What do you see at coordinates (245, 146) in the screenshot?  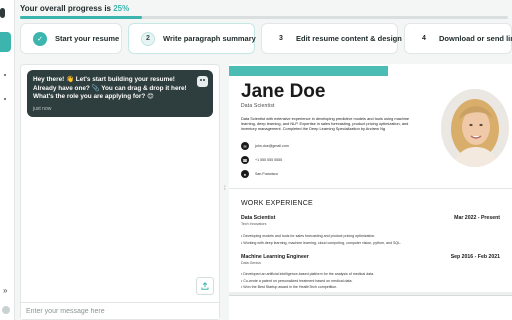 I see `email-icon: ✉` at bounding box center [245, 146].